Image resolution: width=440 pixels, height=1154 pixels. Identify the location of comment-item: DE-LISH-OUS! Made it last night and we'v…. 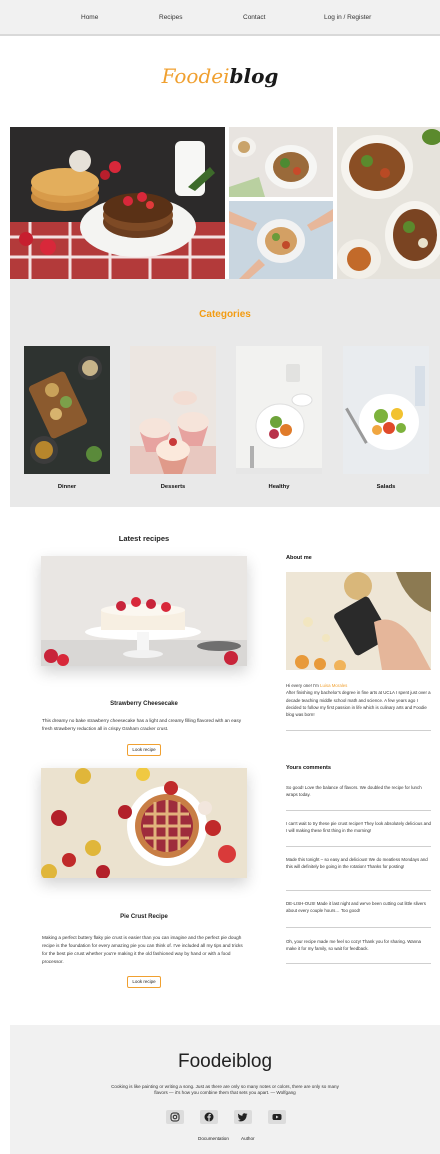
(356, 907).